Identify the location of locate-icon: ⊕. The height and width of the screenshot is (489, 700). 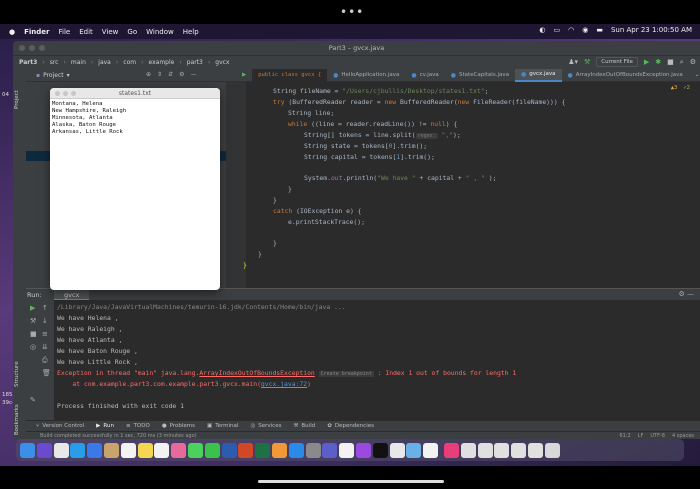
(148, 74).